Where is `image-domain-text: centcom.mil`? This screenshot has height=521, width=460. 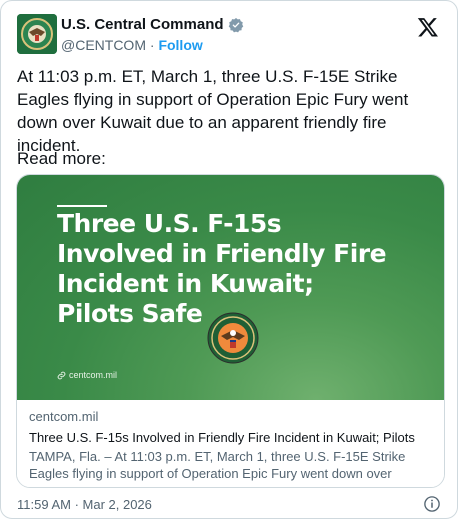 image-domain-text: centcom.mil is located at coordinates (93, 375).